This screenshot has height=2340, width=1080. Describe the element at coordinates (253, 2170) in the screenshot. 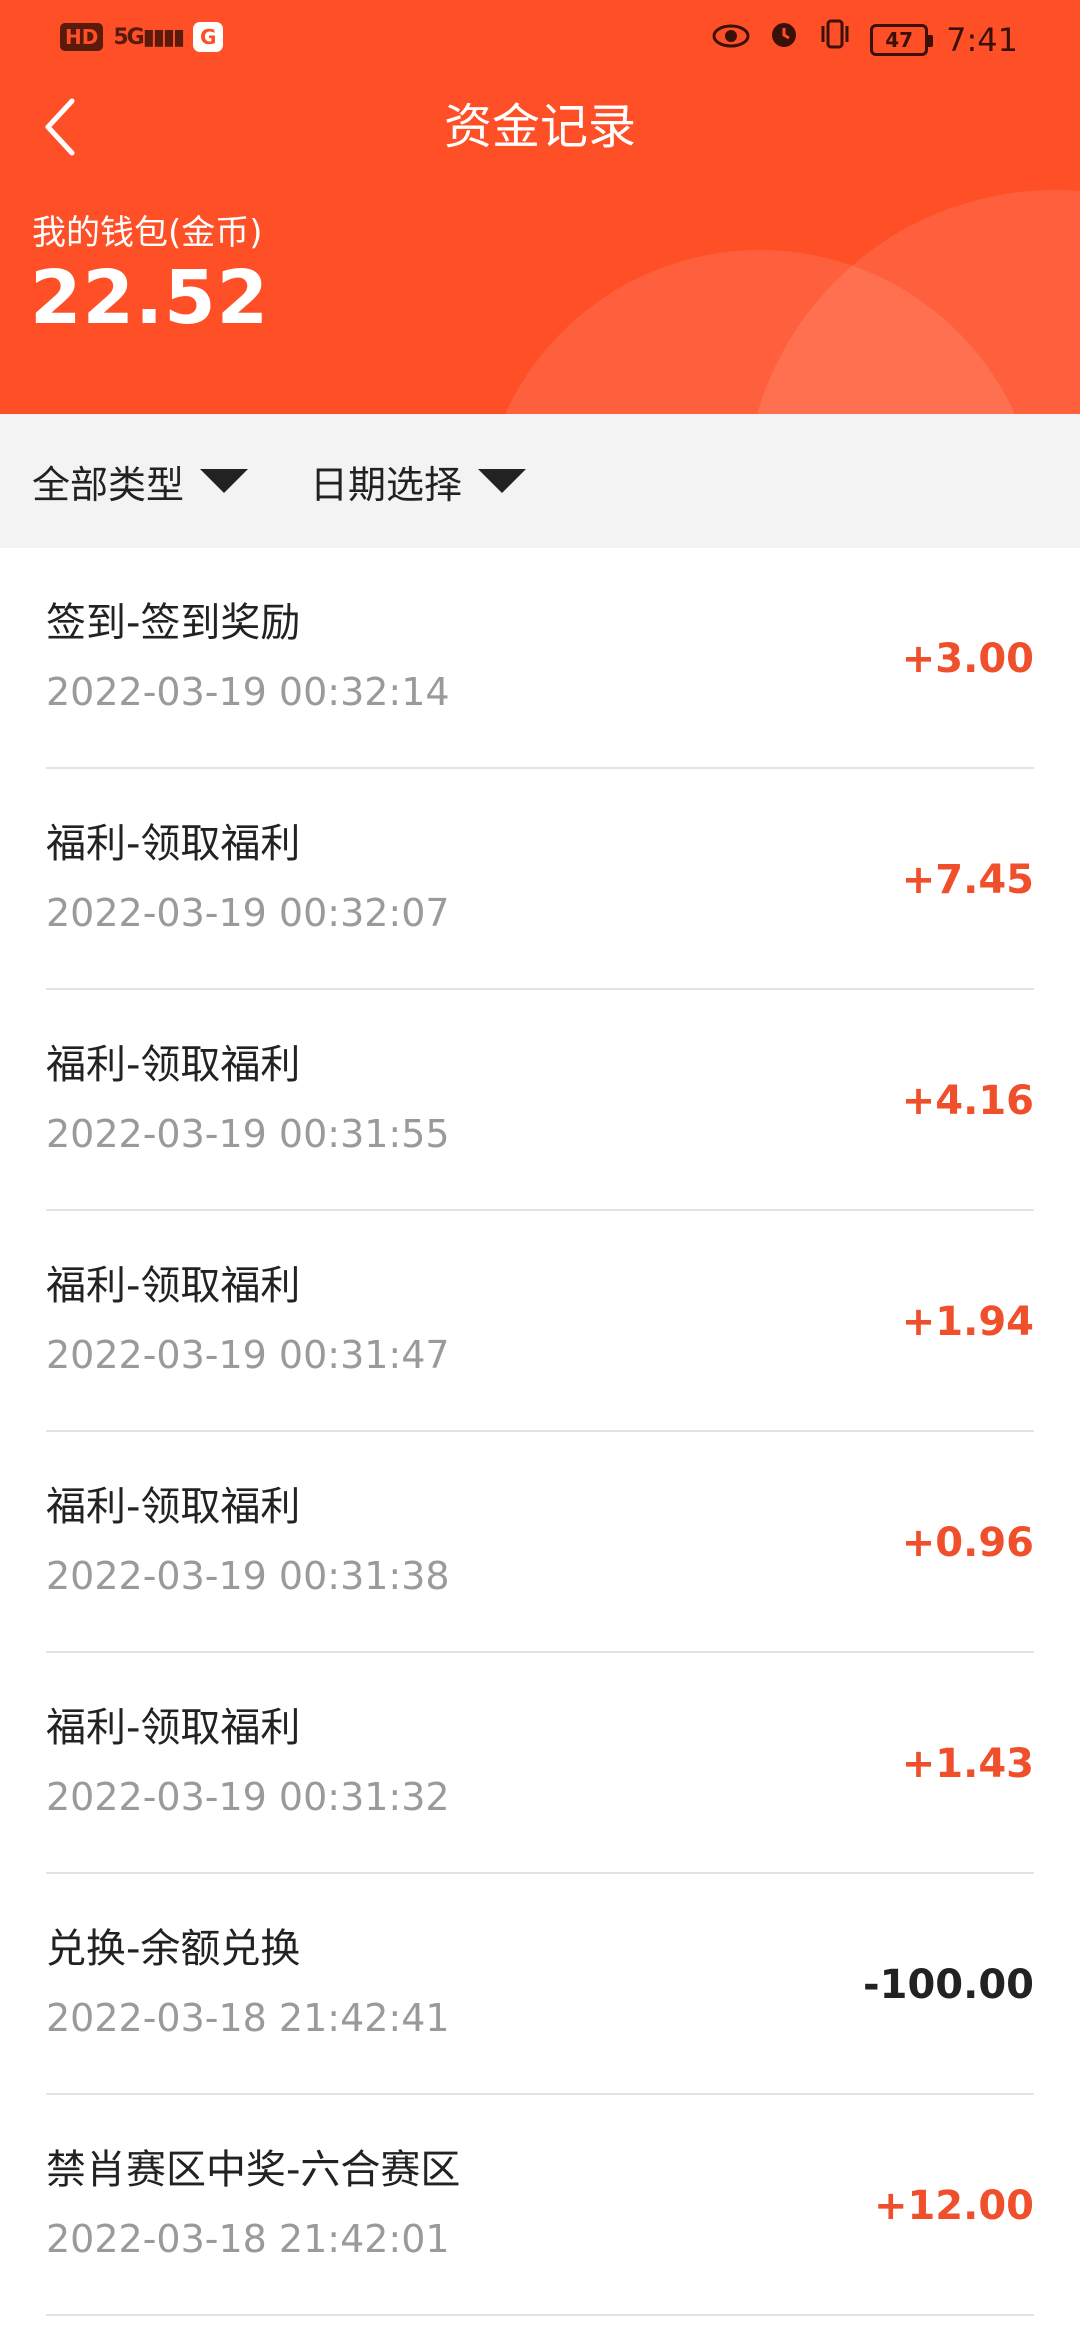

I see `record-title: 禁肖赛区中奖-六合赛区` at that location.